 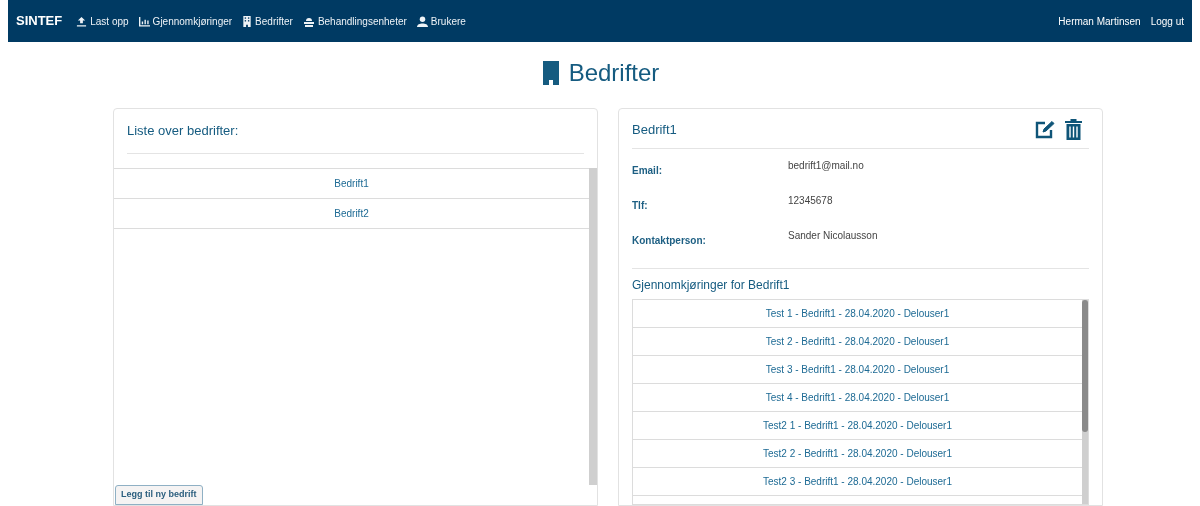 I want to click on run-list-item: Test 1 - Bedrift1 - 28.04.2020 - Delouser1, so click(x=857, y=314).